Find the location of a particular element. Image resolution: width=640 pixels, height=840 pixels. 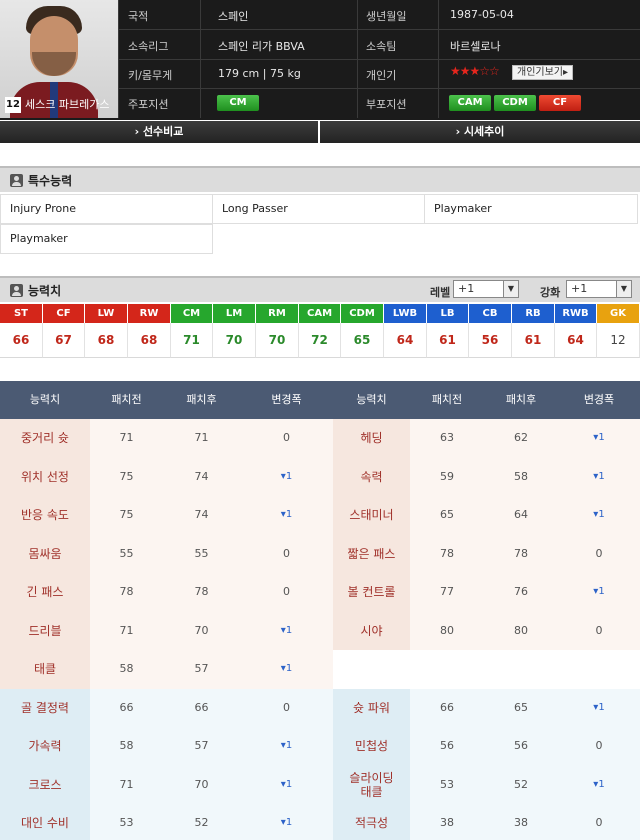

level-select: +1 ▼ is located at coordinates (486, 289).